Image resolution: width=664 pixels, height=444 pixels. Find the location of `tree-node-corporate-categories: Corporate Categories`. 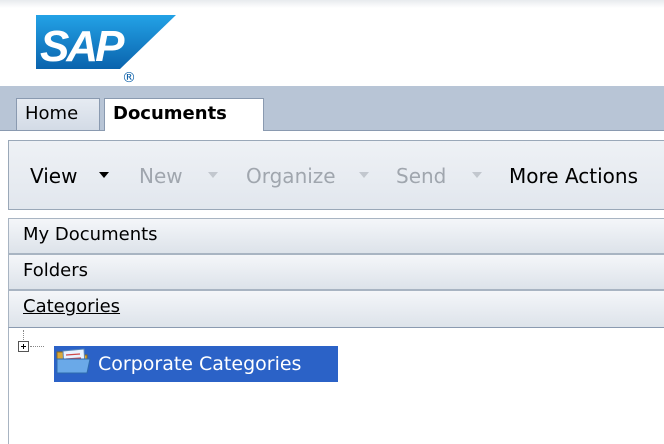

tree-node-corporate-categories: Corporate Categories is located at coordinates (196, 364).